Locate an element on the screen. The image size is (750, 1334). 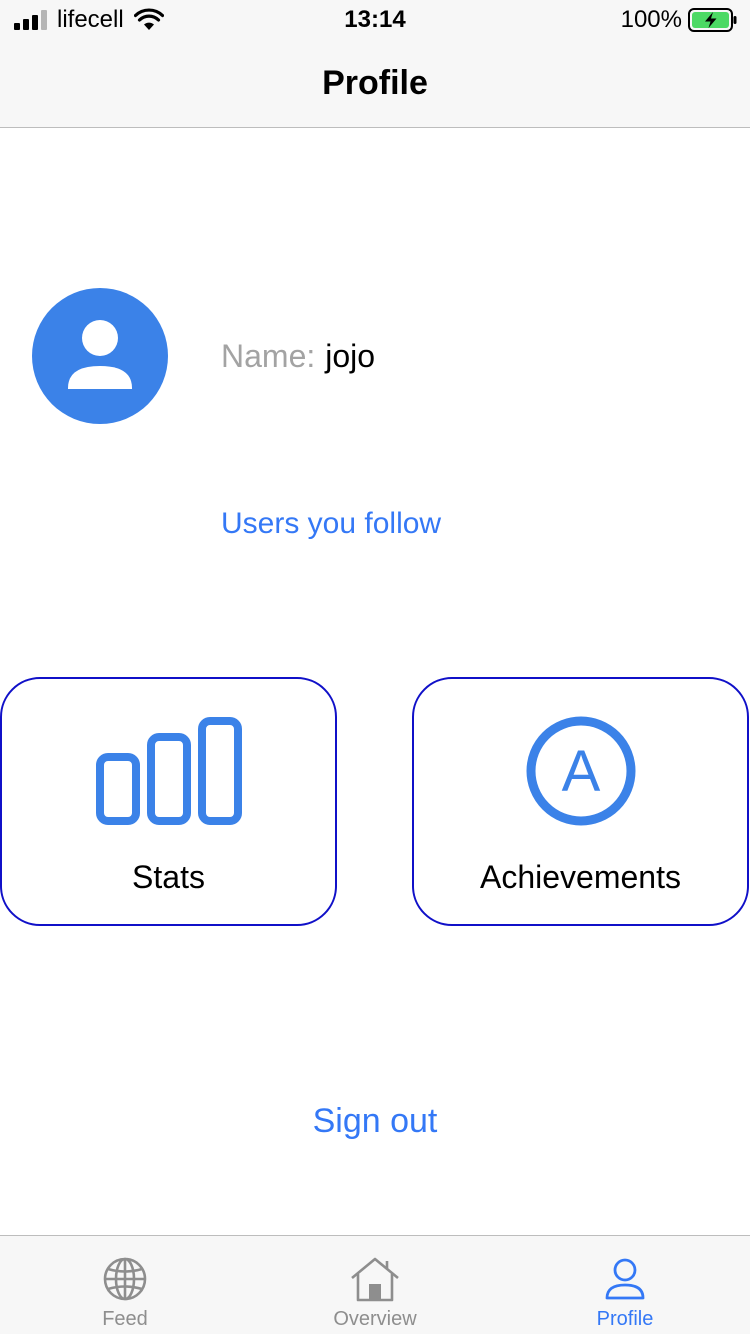
navigation-bar: Profile is located at coordinates (375, 84).